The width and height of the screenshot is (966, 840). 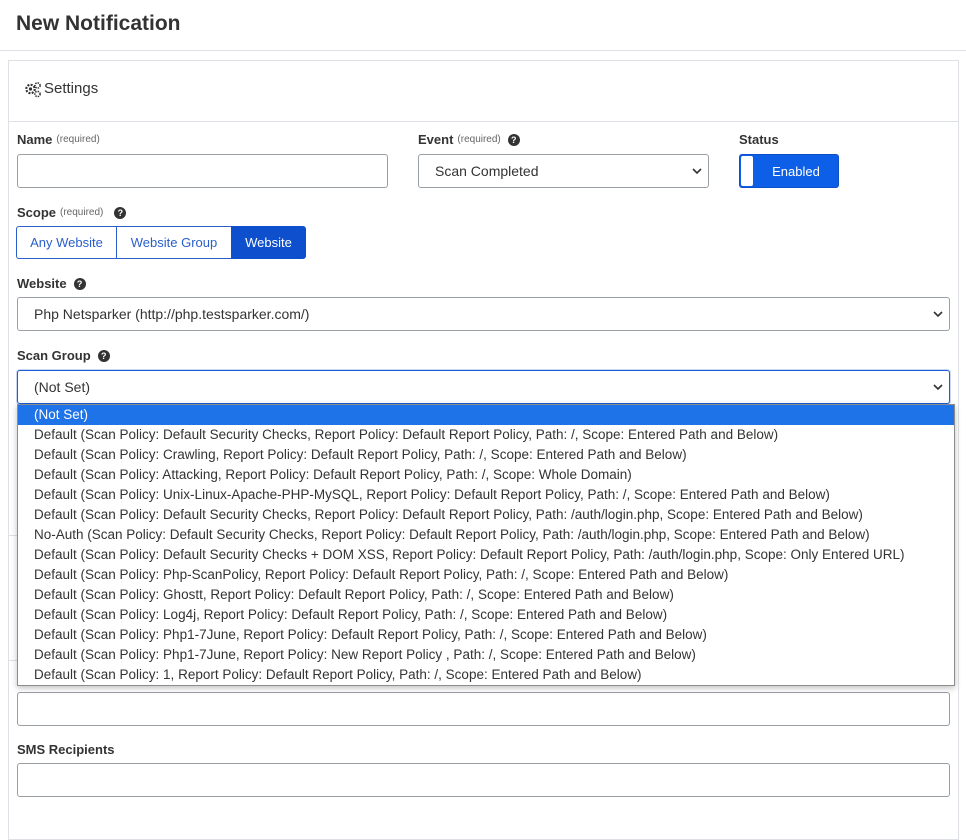 I want to click on scope-website-button: Website, so click(x=268, y=242).